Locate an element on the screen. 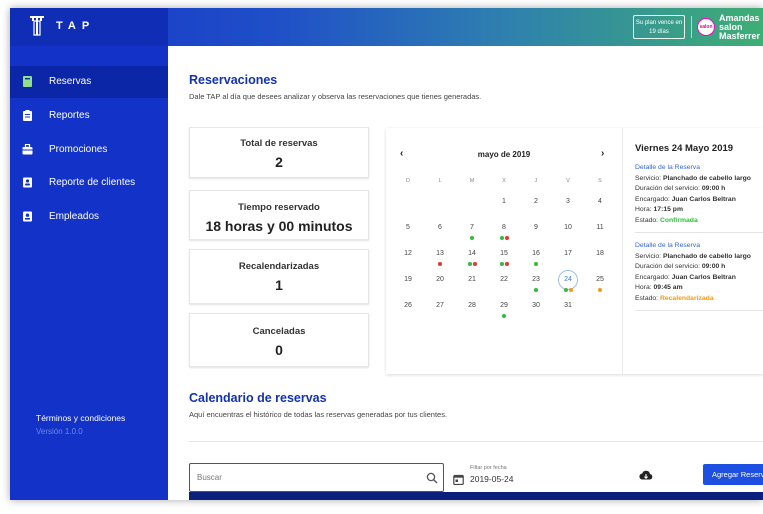 The height and width of the screenshot is (514, 763). calendar-day: 22 is located at coordinates (504, 279).